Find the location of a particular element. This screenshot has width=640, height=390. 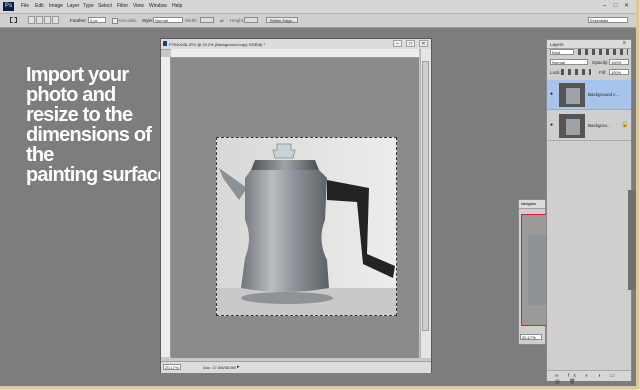

lock-icon: 🔒 is located at coordinates (625, 125).